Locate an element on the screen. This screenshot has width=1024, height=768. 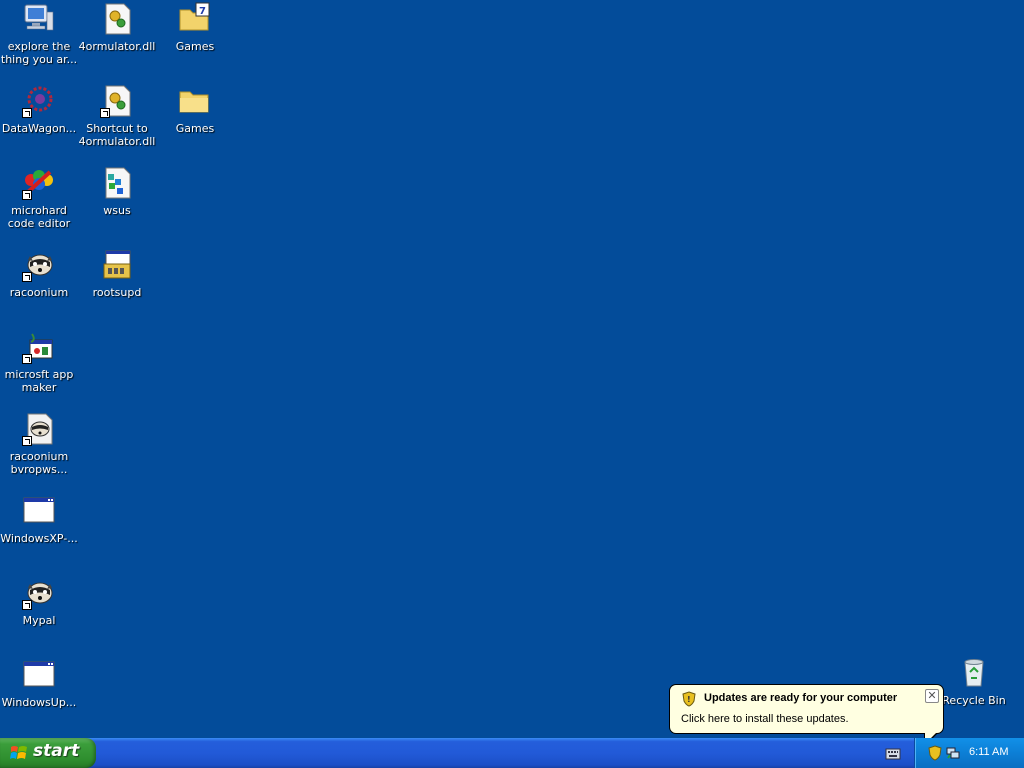
network-icon is located at coordinates (953, 753).